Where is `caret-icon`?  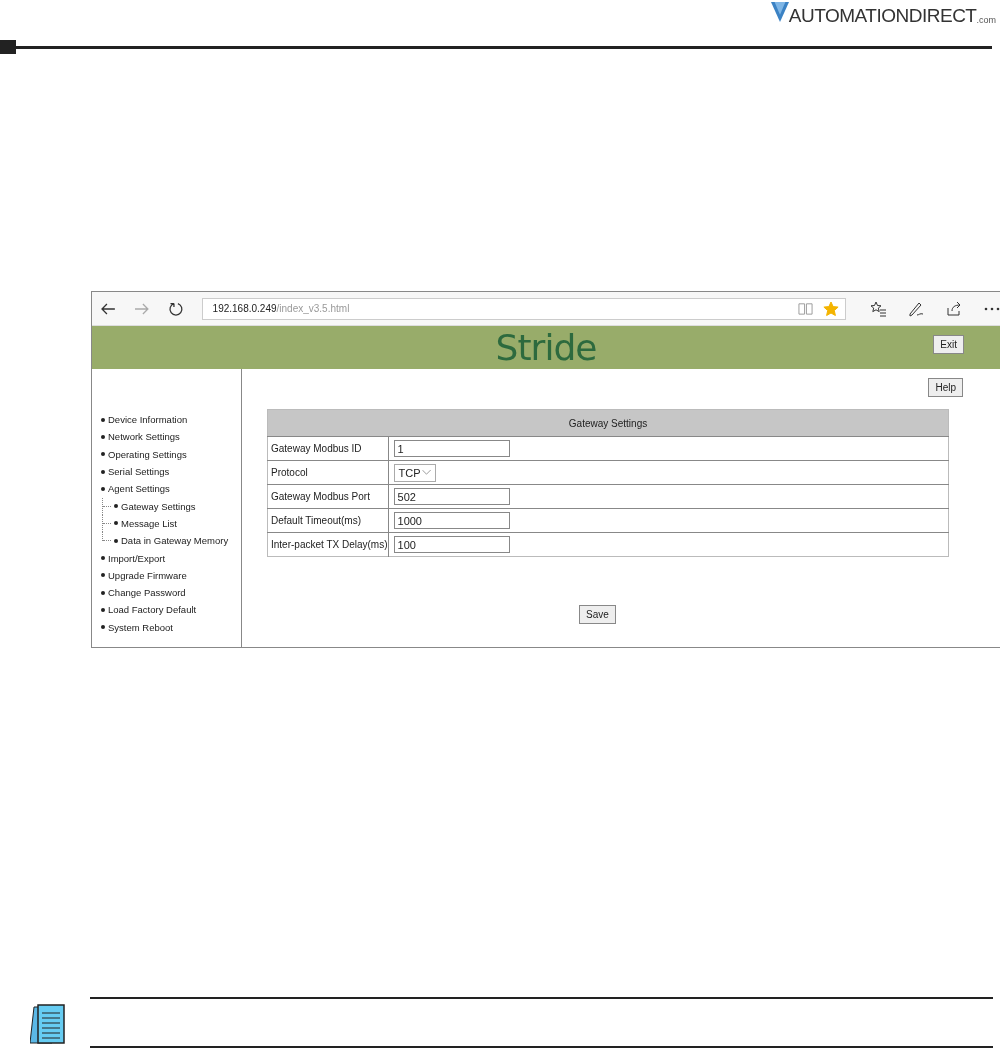
caret-icon is located at coordinates (426, 472).